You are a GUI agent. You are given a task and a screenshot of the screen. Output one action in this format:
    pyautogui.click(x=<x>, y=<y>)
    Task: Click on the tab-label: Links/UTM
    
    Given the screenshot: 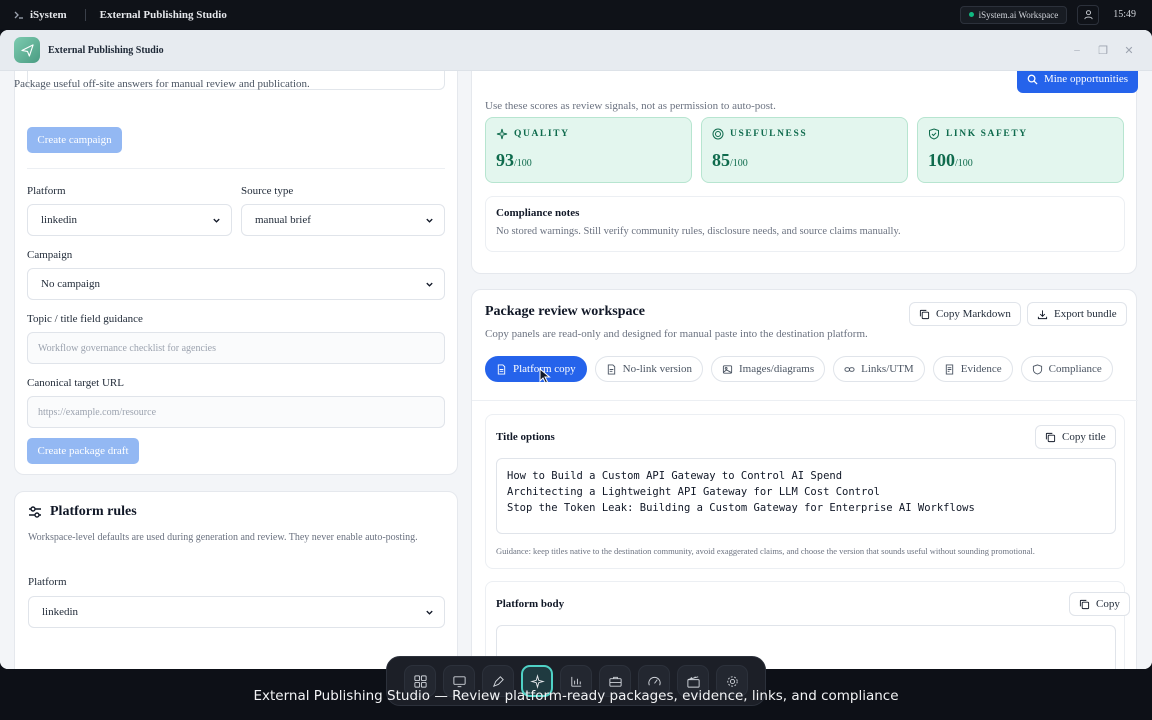 What is the action you would take?
    pyautogui.click(x=887, y=369)
    